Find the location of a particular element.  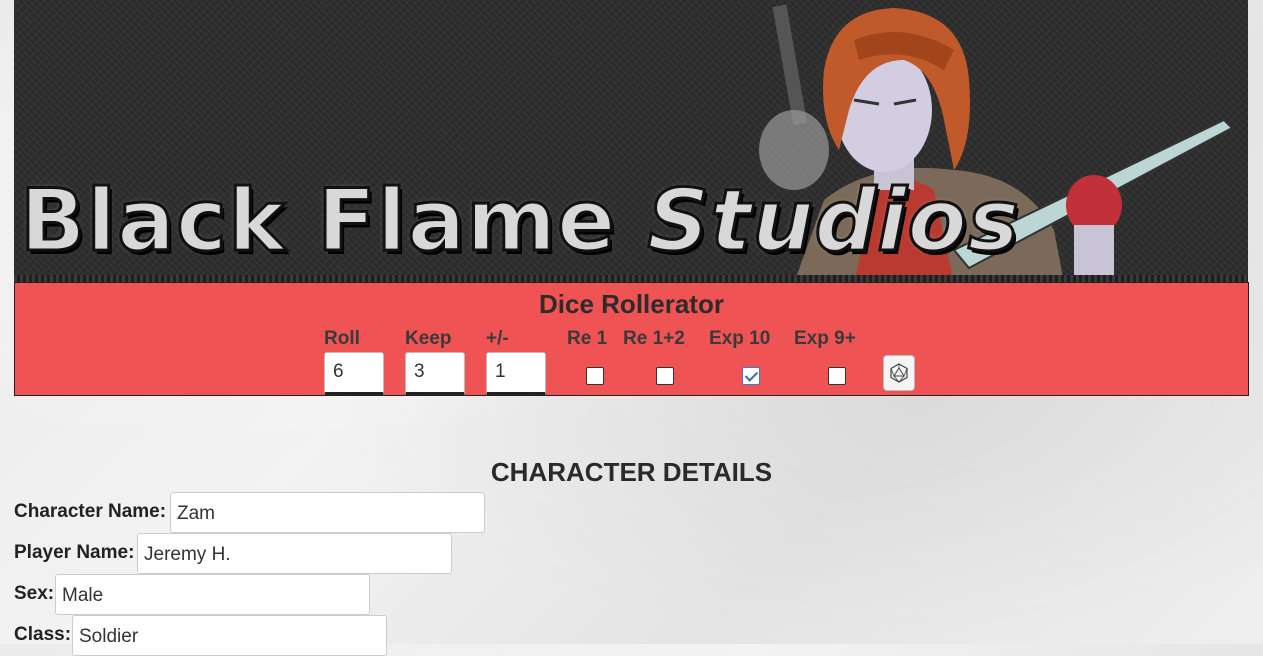

class-input: Soldier is located at coordinates (229, 635).